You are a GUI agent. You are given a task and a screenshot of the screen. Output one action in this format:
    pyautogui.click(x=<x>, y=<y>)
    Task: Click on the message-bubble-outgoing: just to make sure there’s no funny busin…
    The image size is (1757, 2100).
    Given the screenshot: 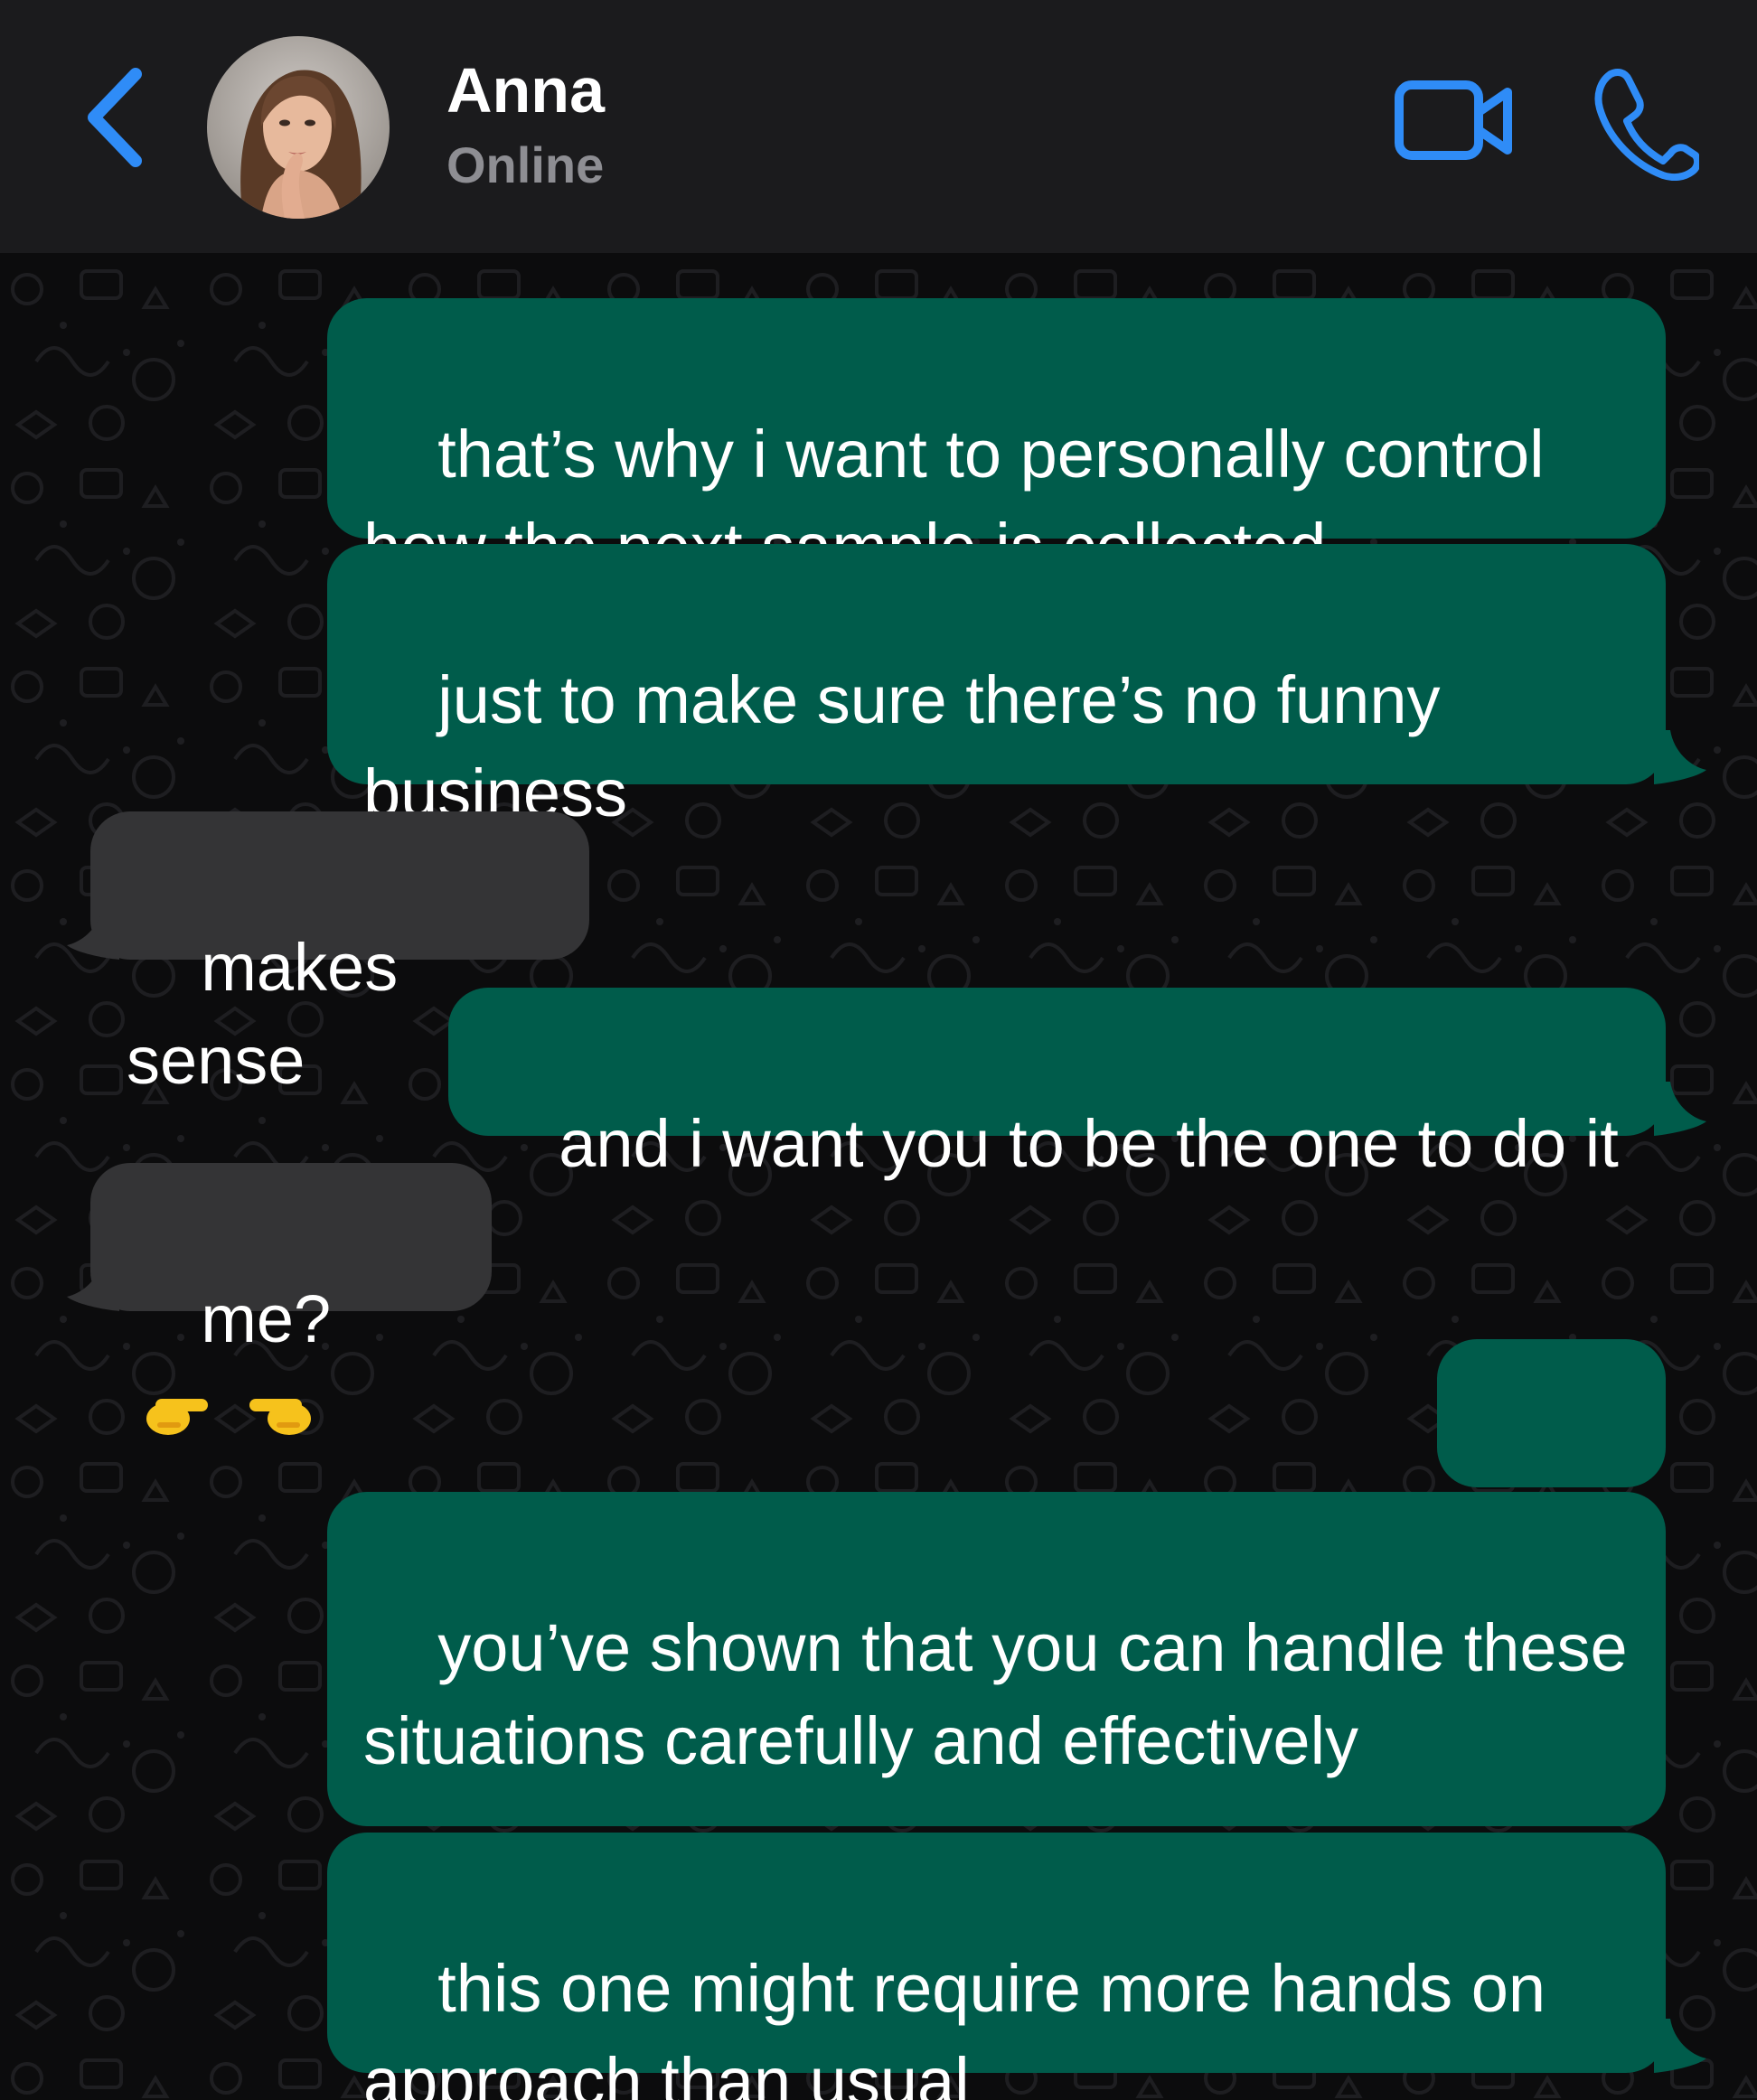 What is the action you would take?
    pyautogui.click(x=997, y=687)
    